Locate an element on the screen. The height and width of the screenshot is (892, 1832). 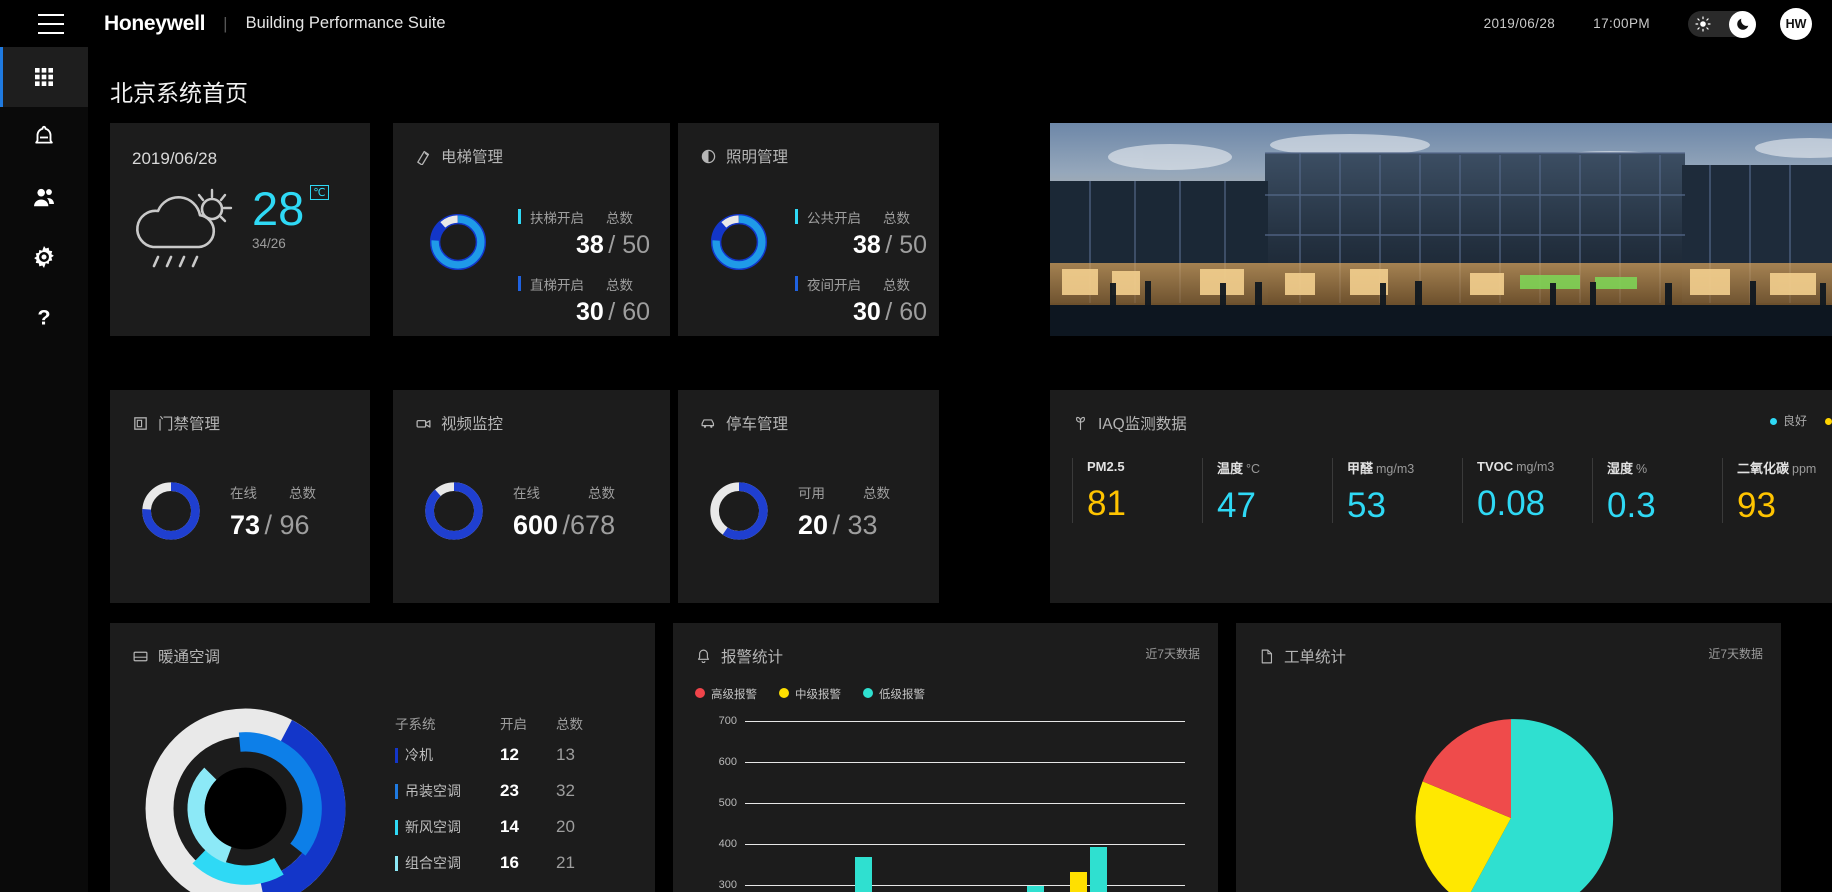
alarm-bar-chart: 700 600 500 400 300 200 is located at coordinates (952, 803).